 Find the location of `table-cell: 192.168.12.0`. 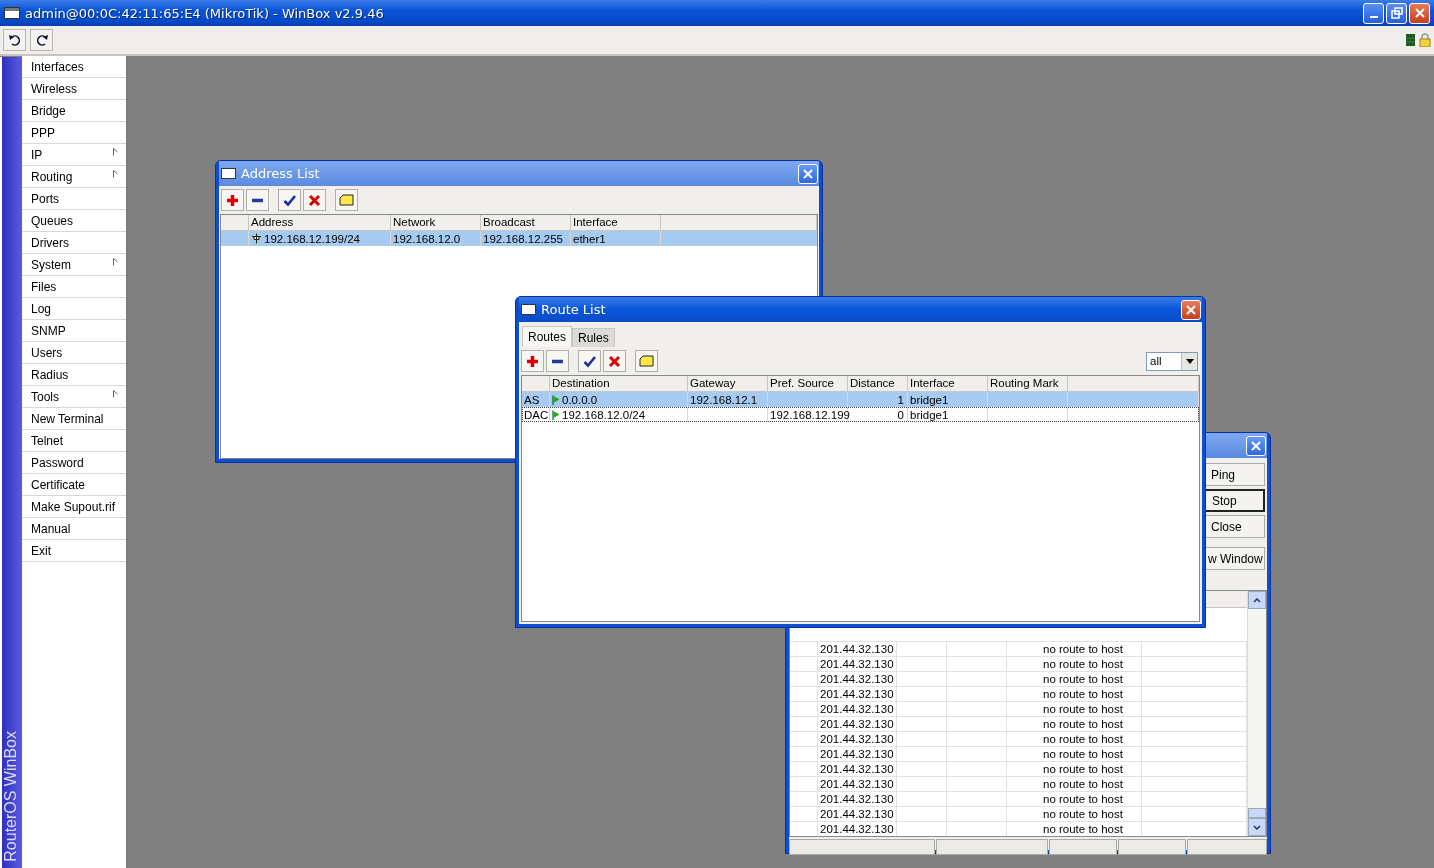

table-cell: 192.168.12.0 is located at coordinates (427, 238).